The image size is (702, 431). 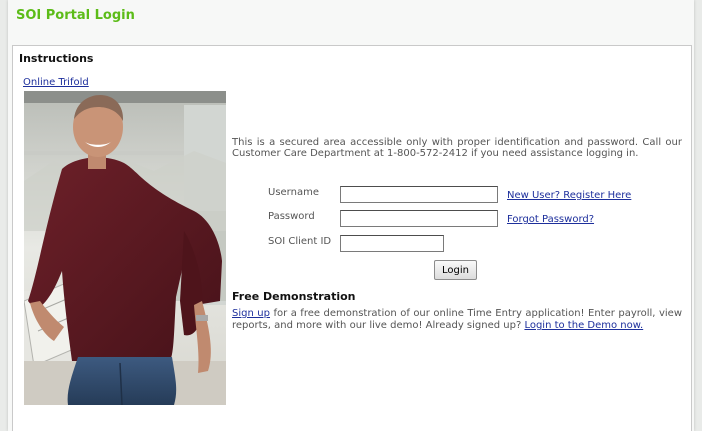 I want to click on forgot-password-link: Forgot Password?, so click(x=550, y=219).